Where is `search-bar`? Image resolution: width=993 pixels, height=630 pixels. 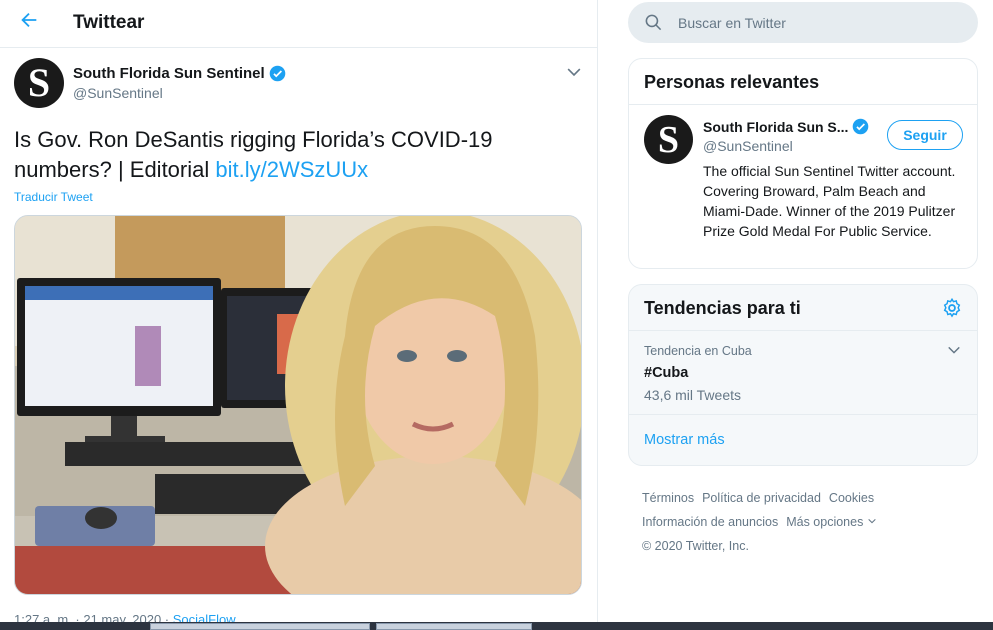 search-bar is located at coordinates (803, 22).